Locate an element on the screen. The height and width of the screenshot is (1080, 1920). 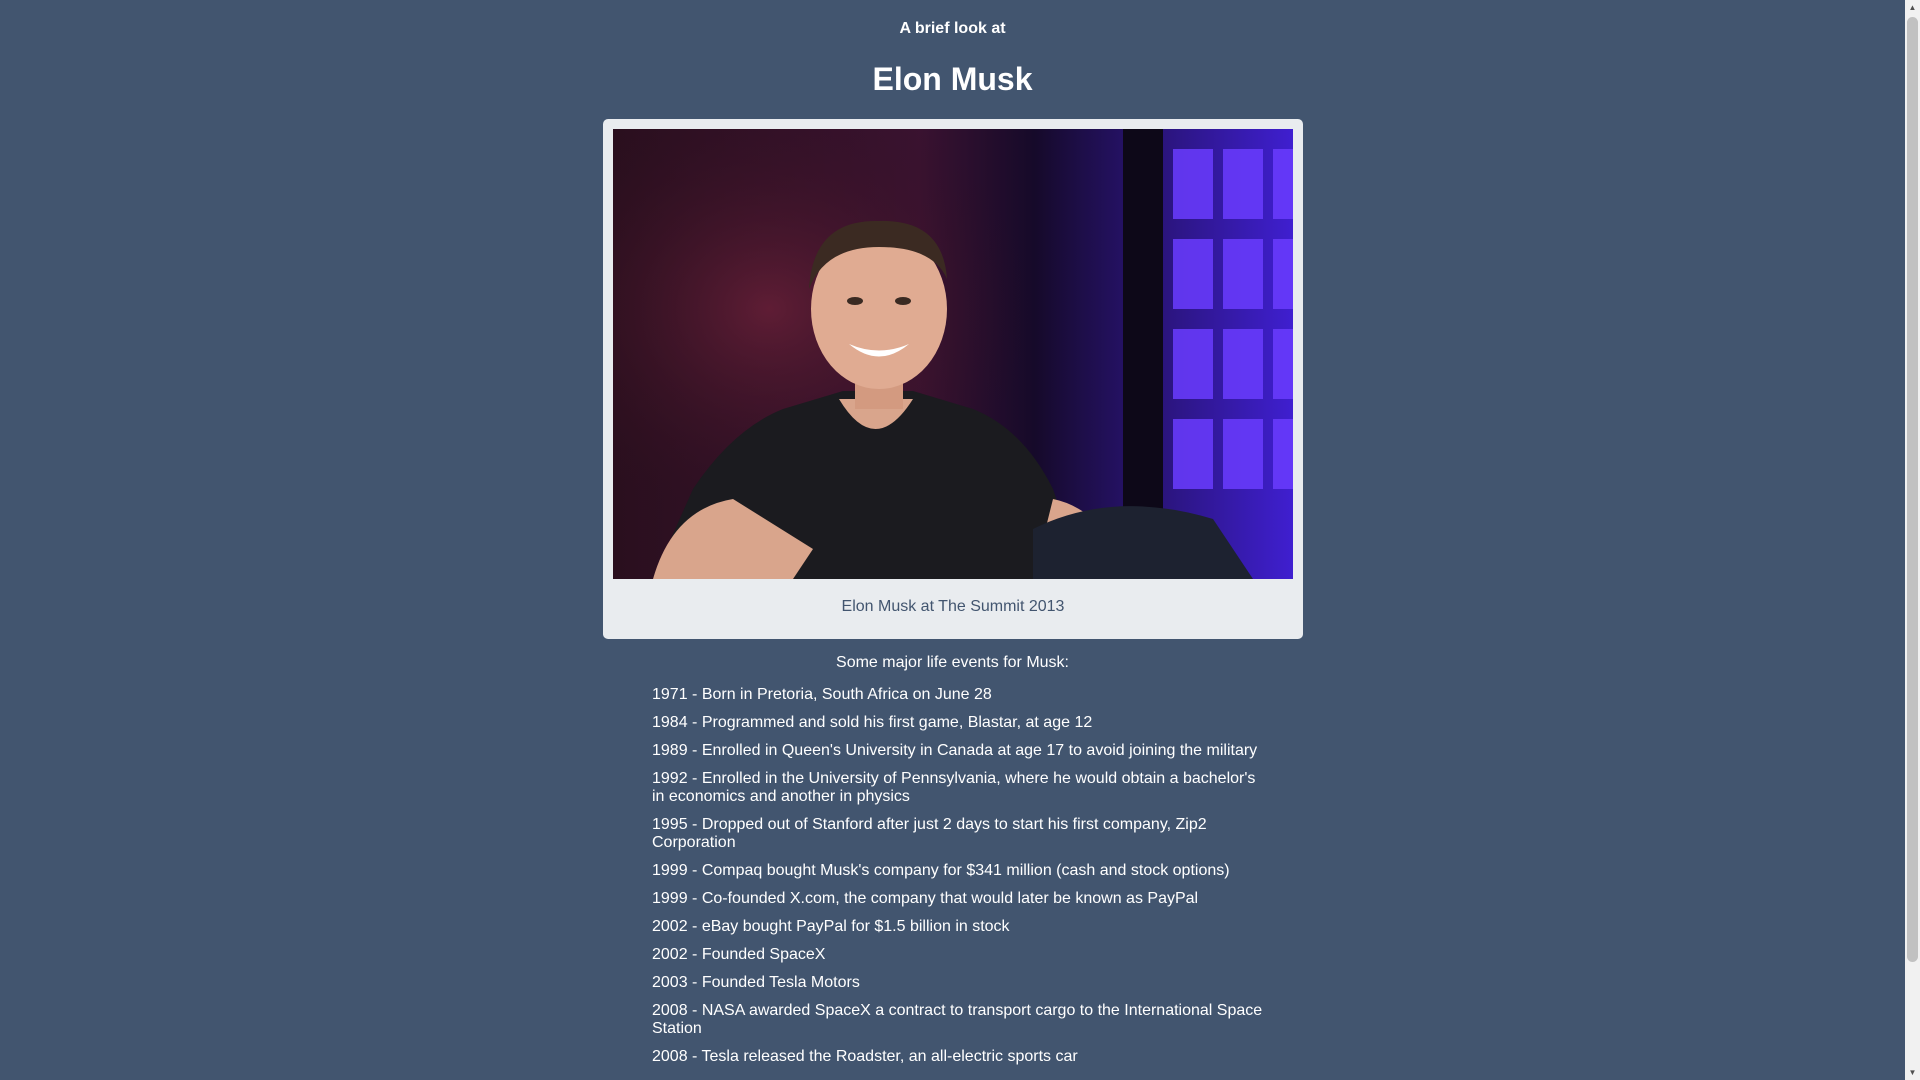
events-heading: Some major life events for Musk: is located at coordinates (952, 662).